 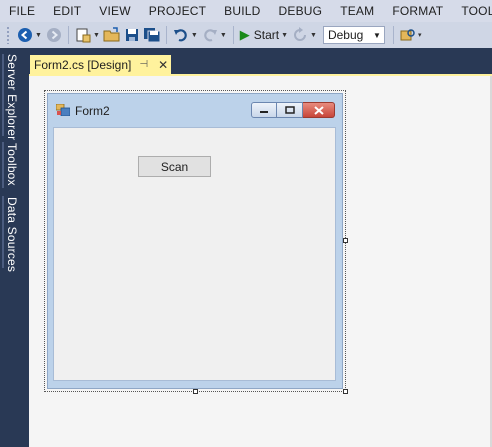 What do you see at coordinates (12, 234) in the screenshot?
I see `tab-data-sources: Data Sources` at bounding box center [12, 234].